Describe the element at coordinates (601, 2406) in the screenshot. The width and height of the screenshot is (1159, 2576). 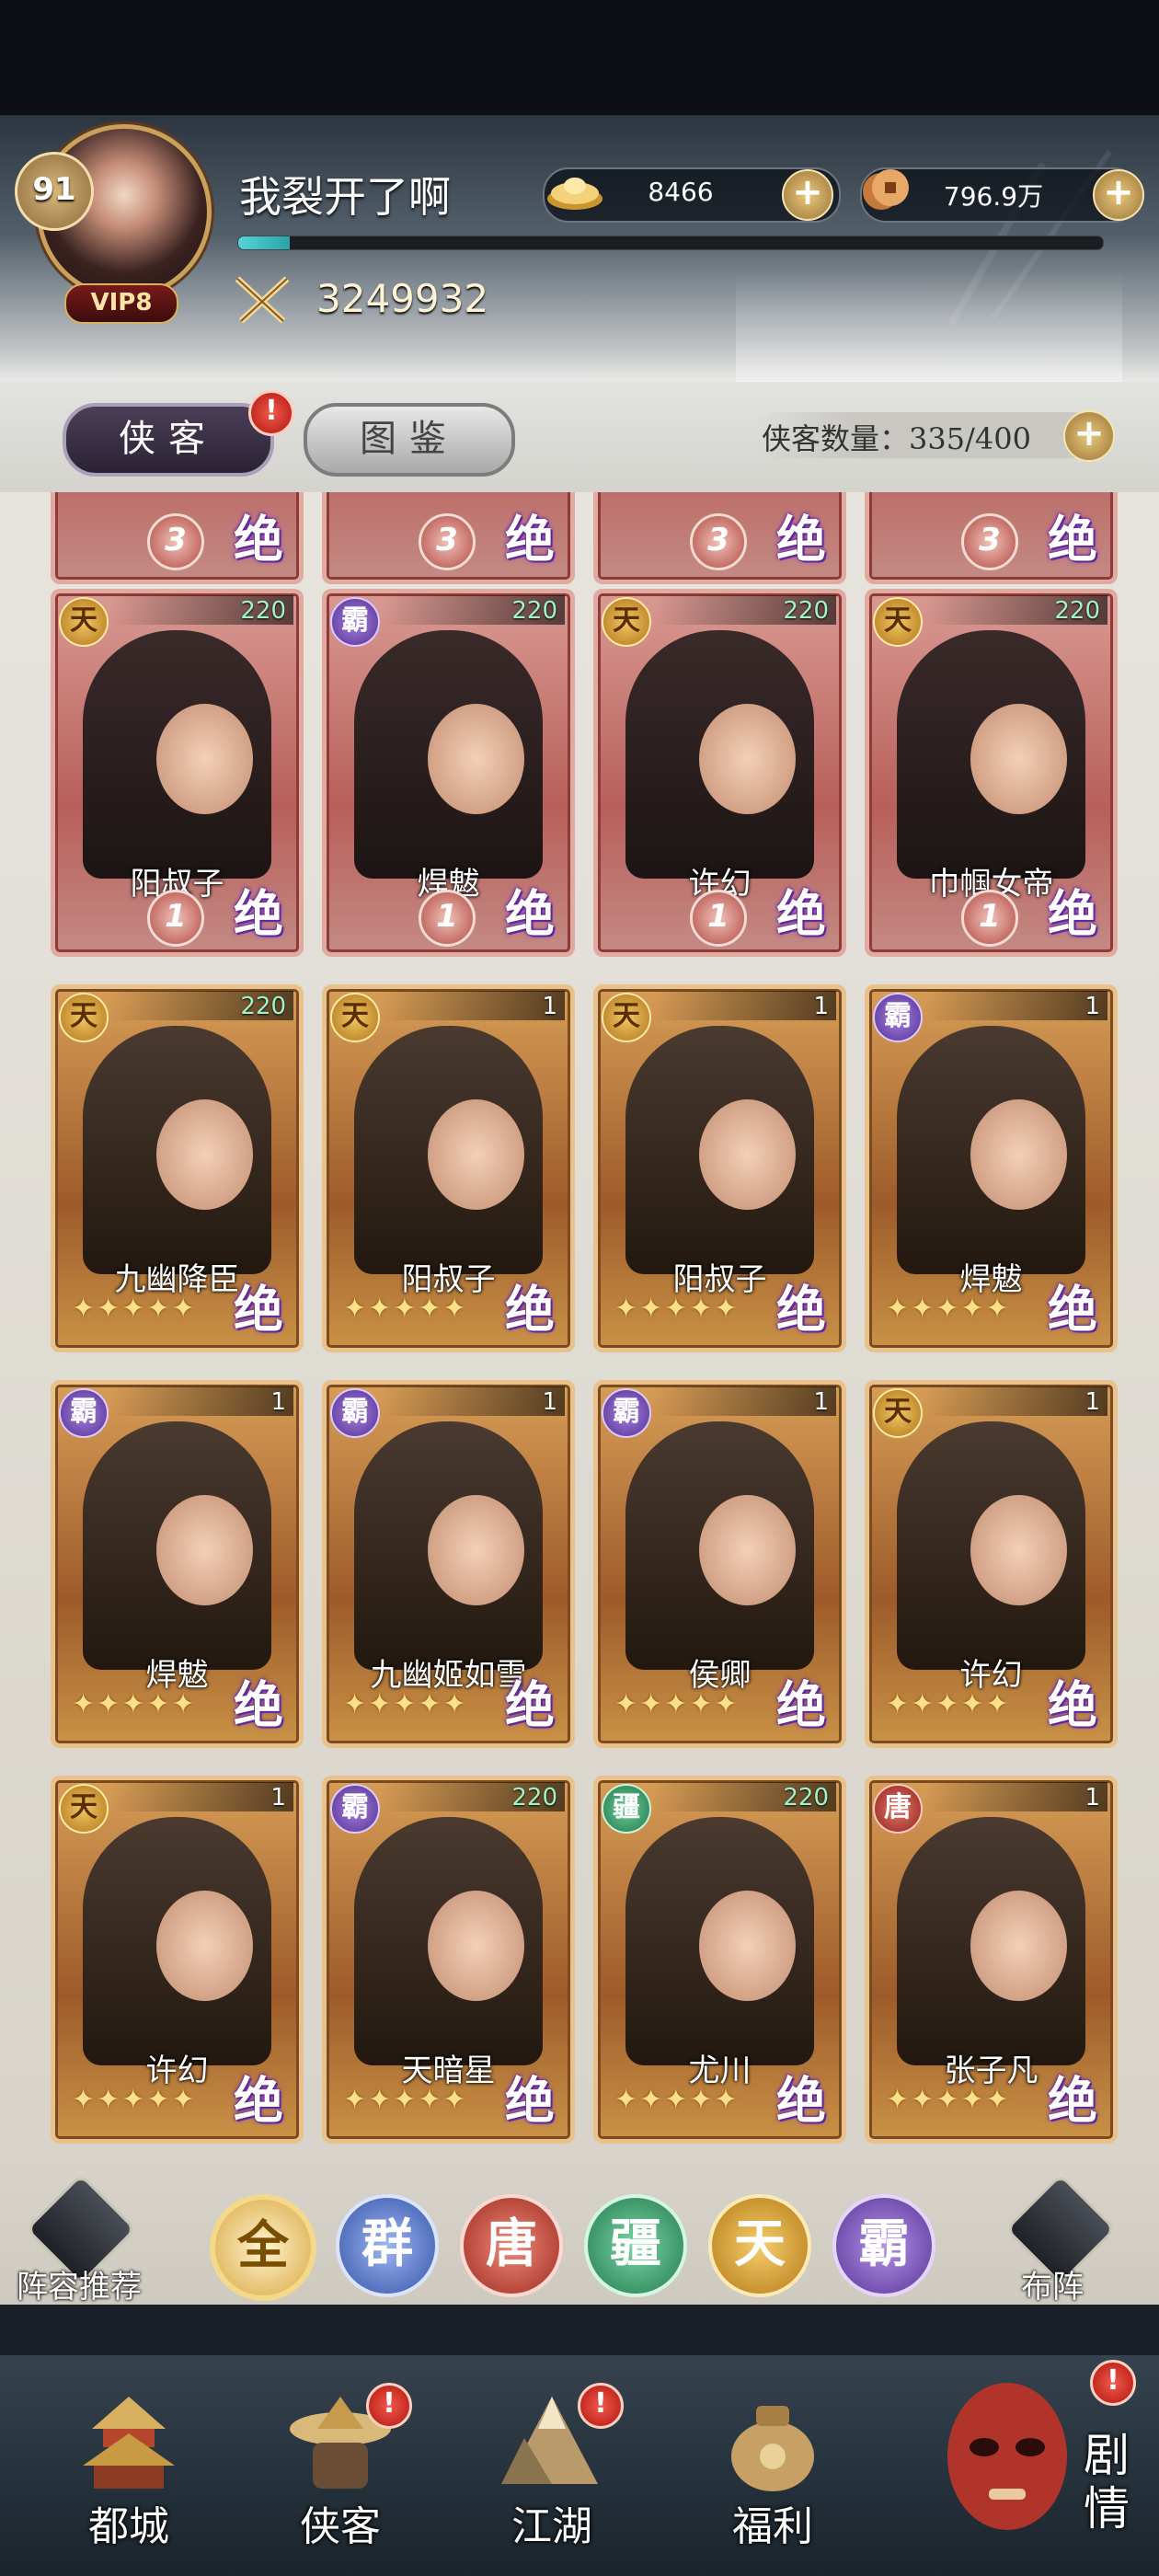
I see `nav-jianghu-alert: !` at that location.